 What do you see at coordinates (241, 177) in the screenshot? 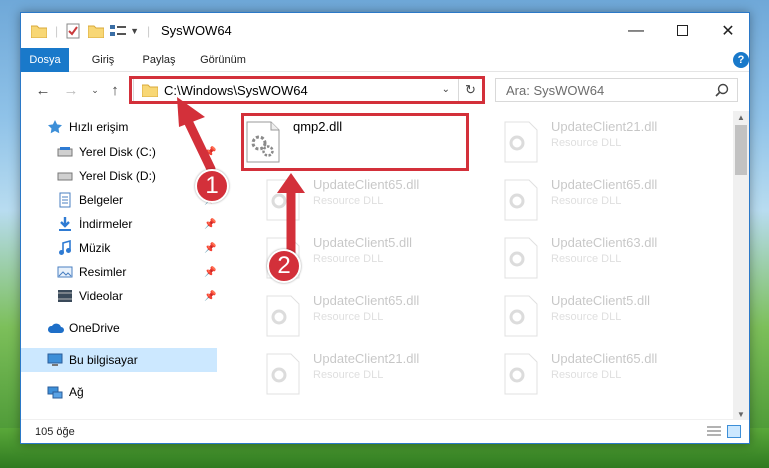
I see `annotation-arrows` at bounding box center [241, 177].